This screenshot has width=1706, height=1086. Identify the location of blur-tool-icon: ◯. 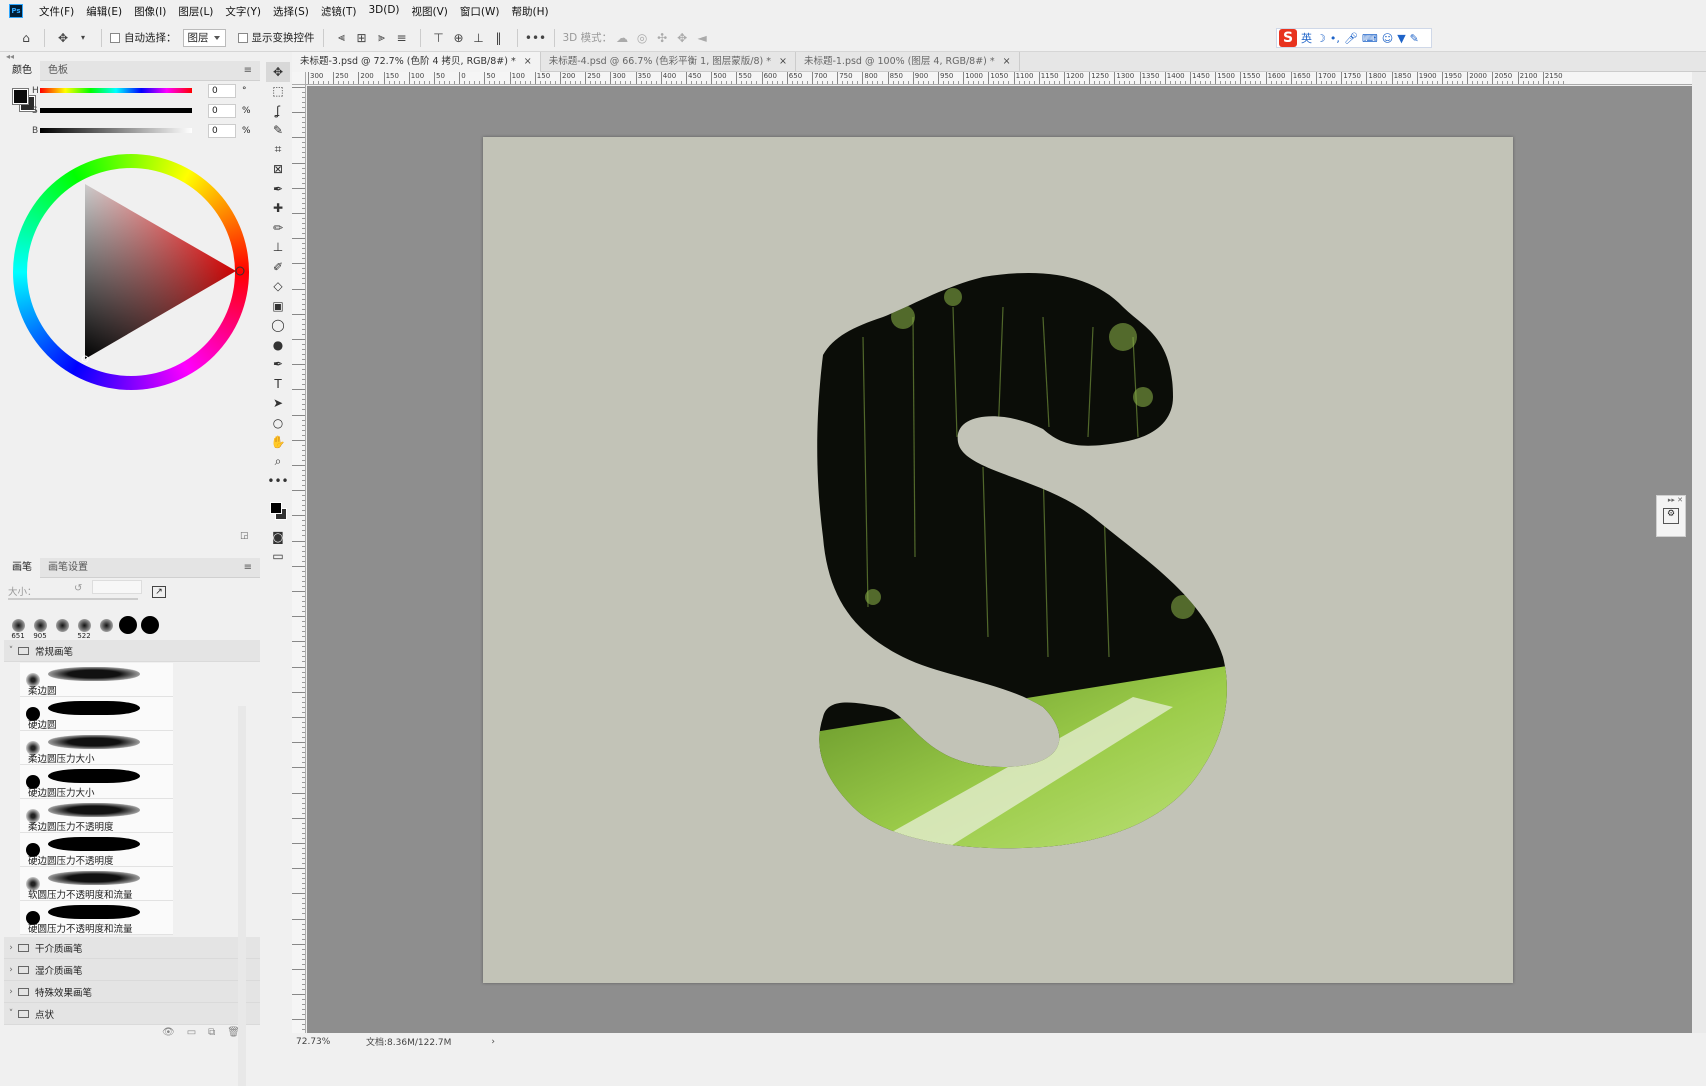
(278, 326).